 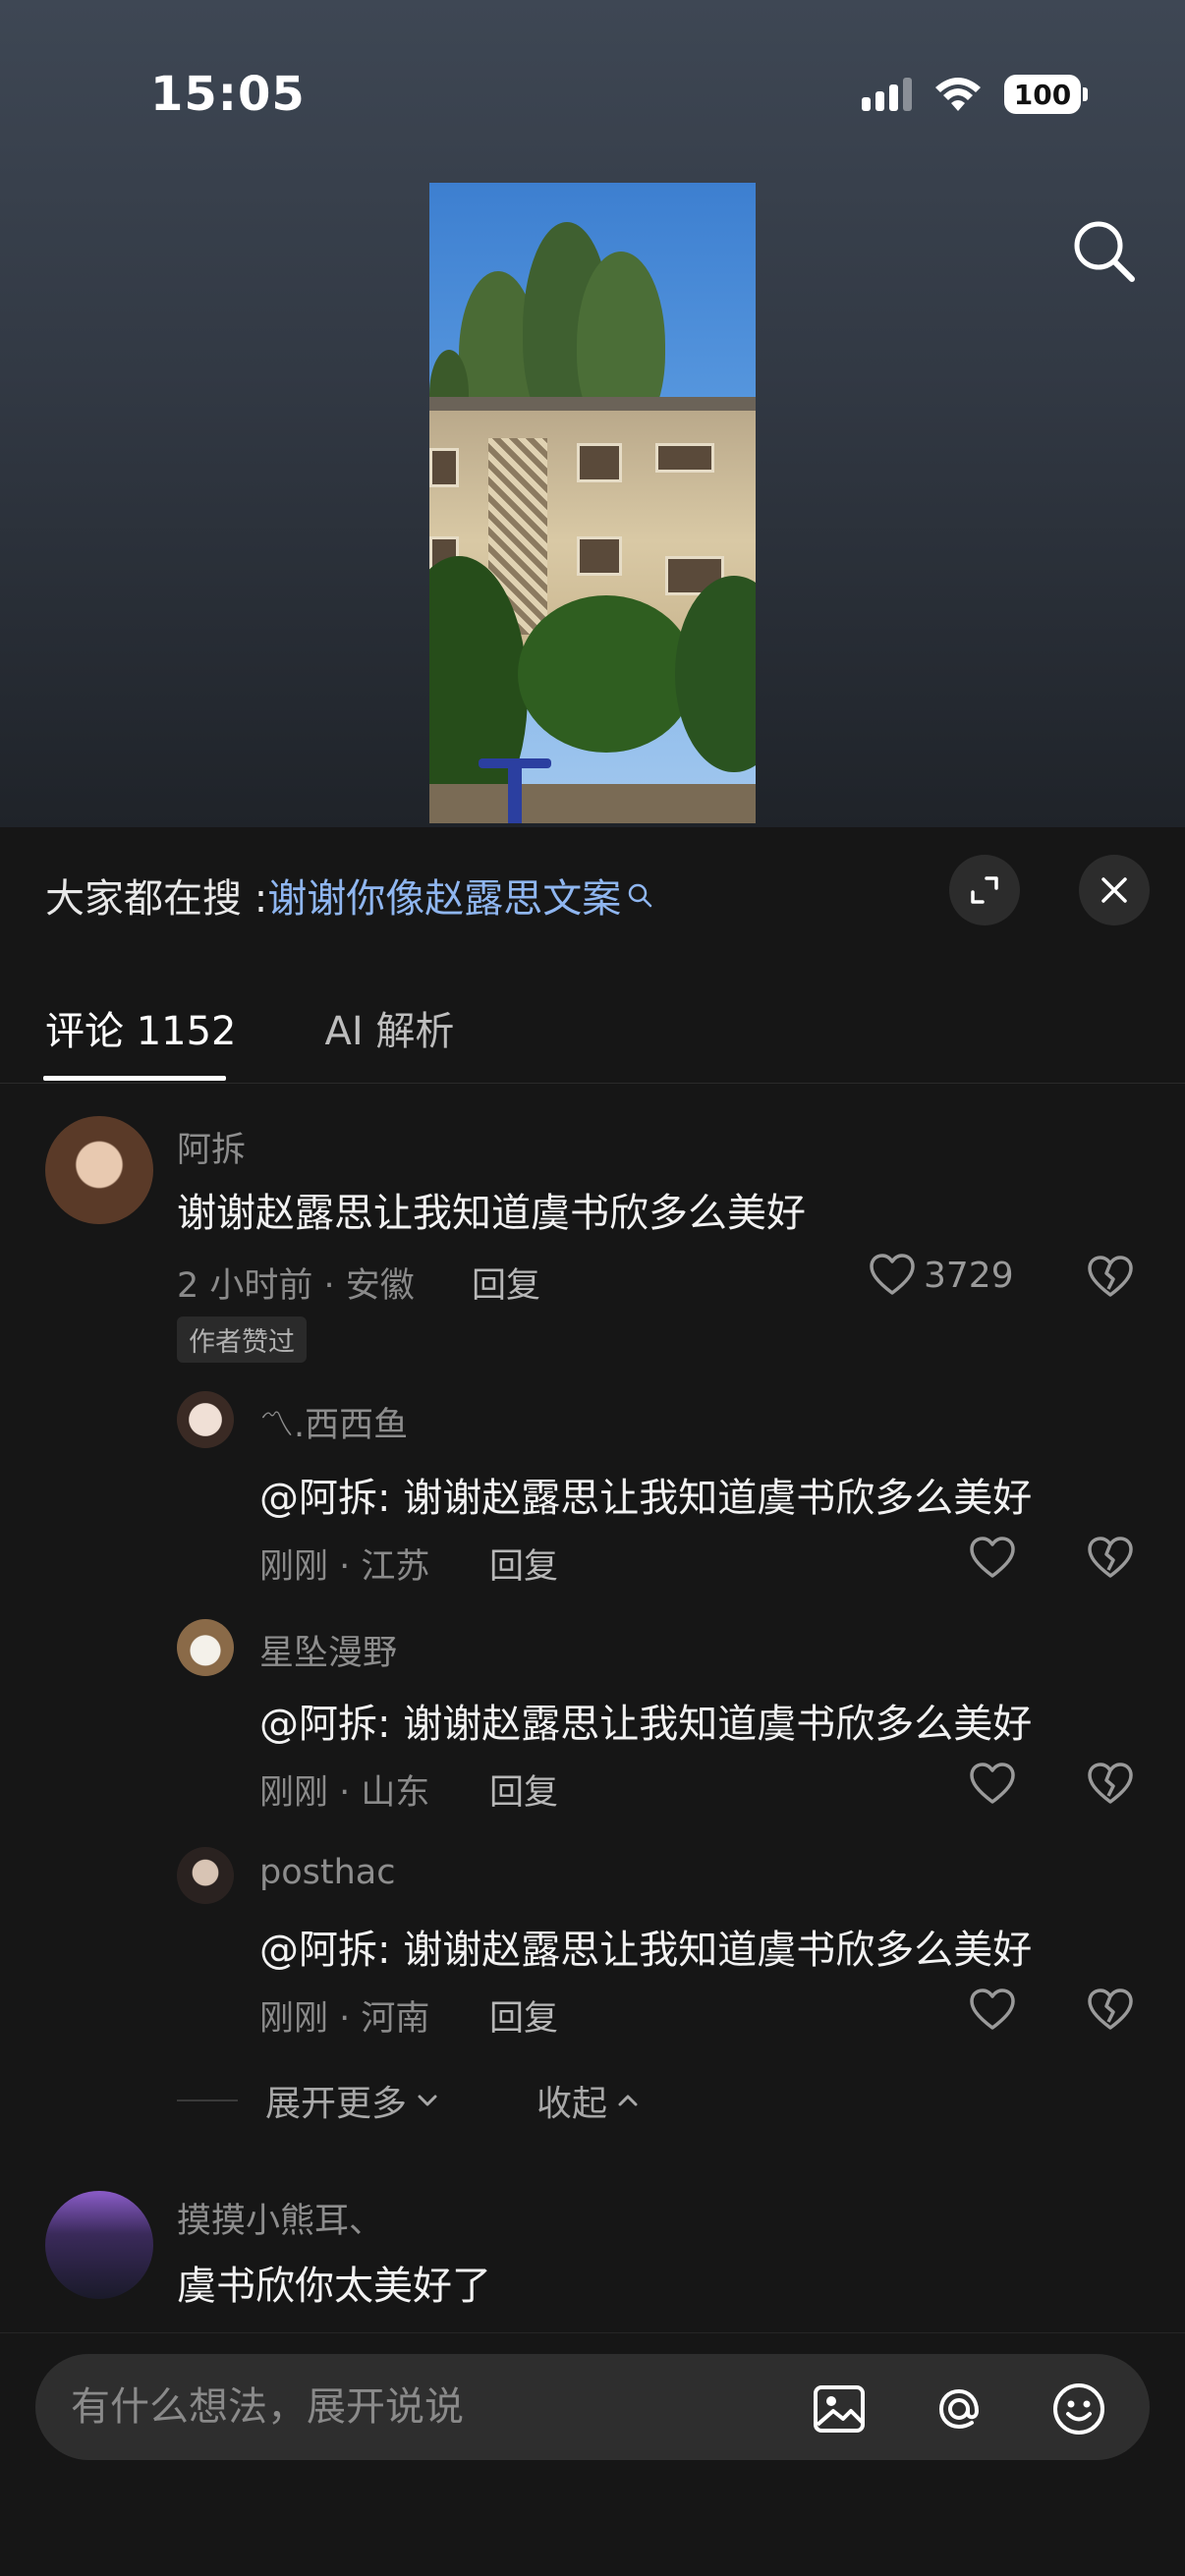 I want to click on status-bar-icons: 100, so click(x=975, y=94).